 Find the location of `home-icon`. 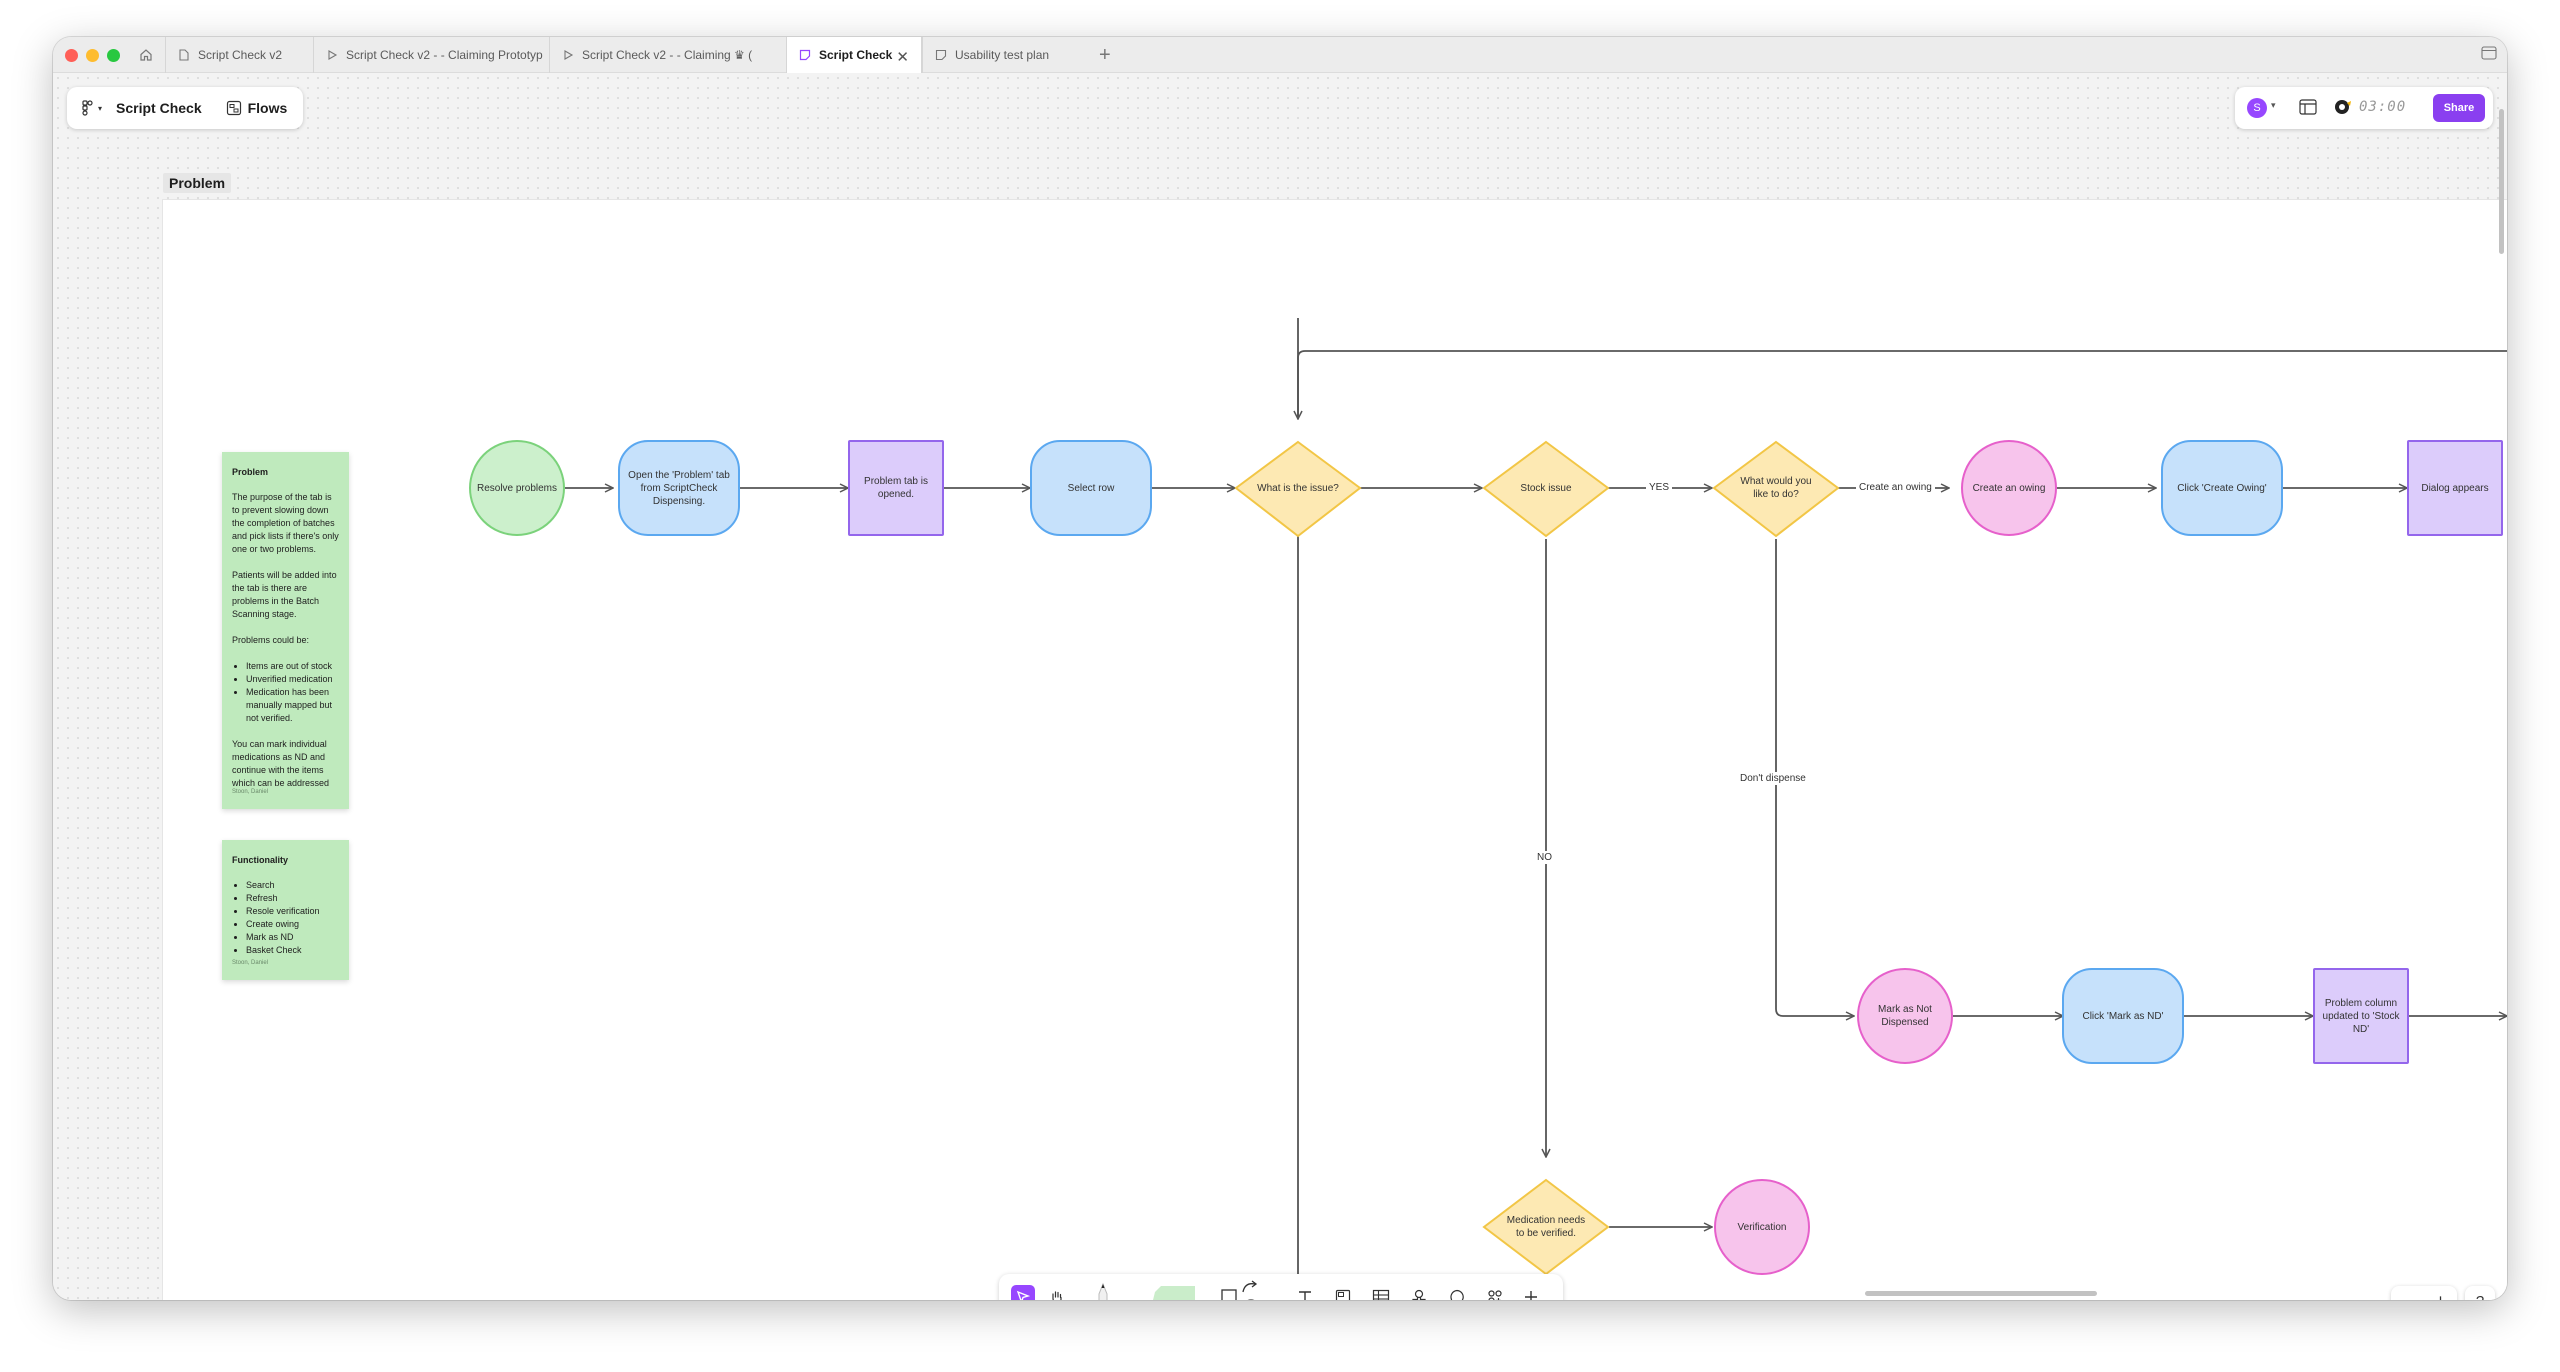

home-icon is located at coordinates (146, 55).